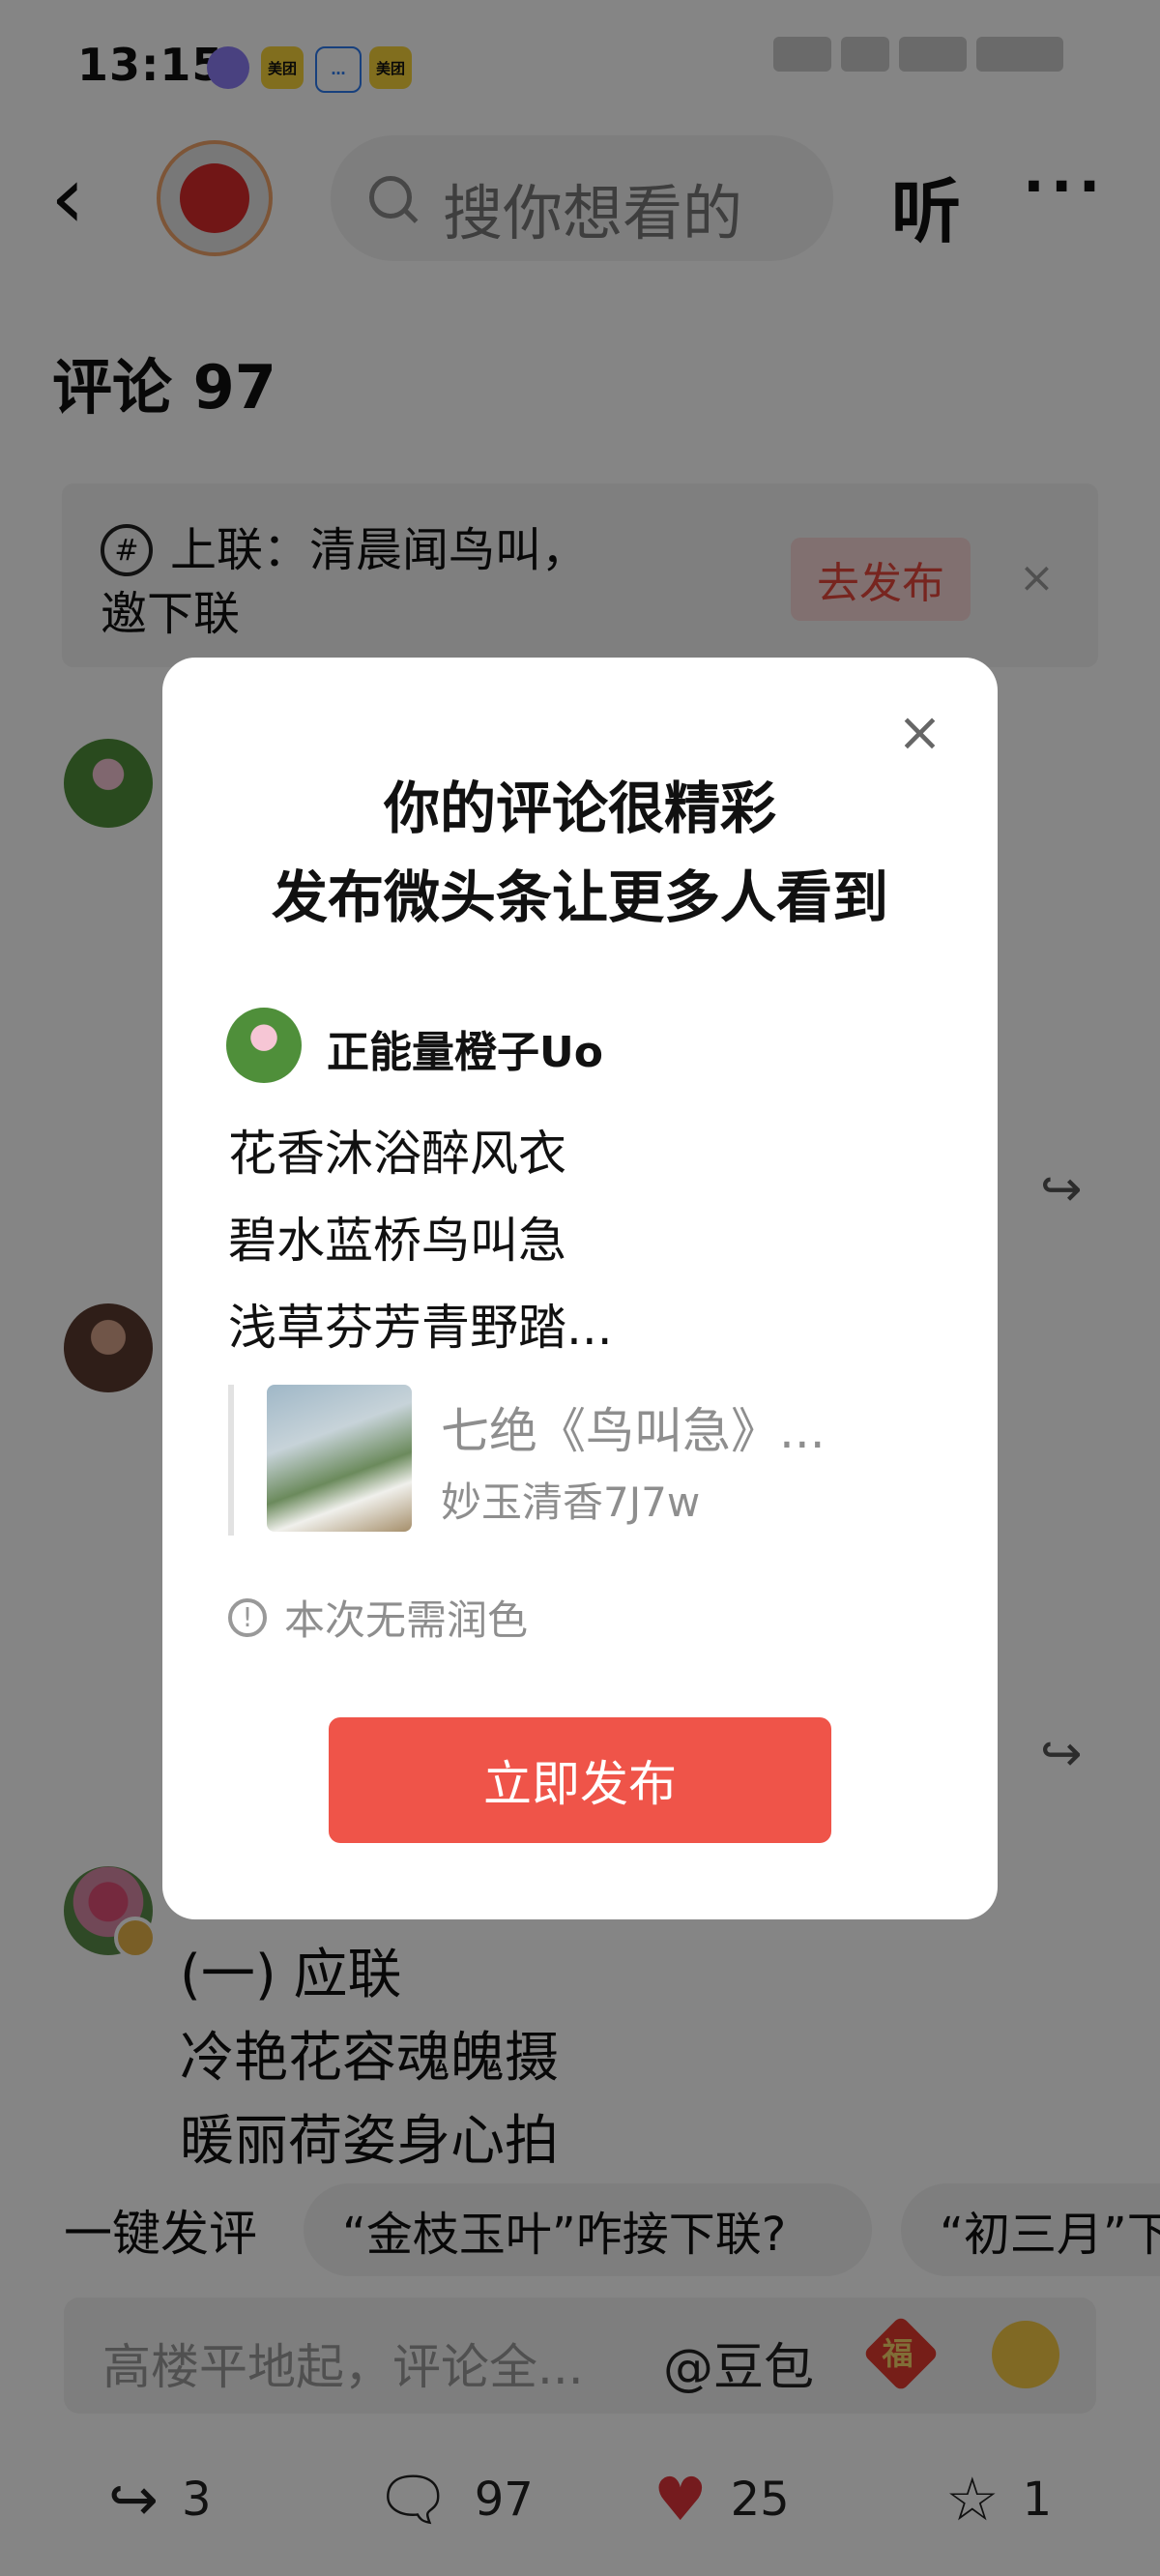  What do you see at coordinates (247, 1617) in the screenshot?
I see `info-icon: !` at bounding box center [247, 1617].